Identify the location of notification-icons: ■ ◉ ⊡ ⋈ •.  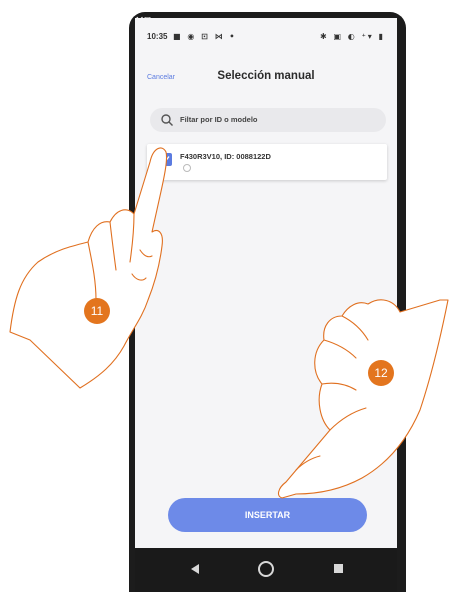
(205, 36).